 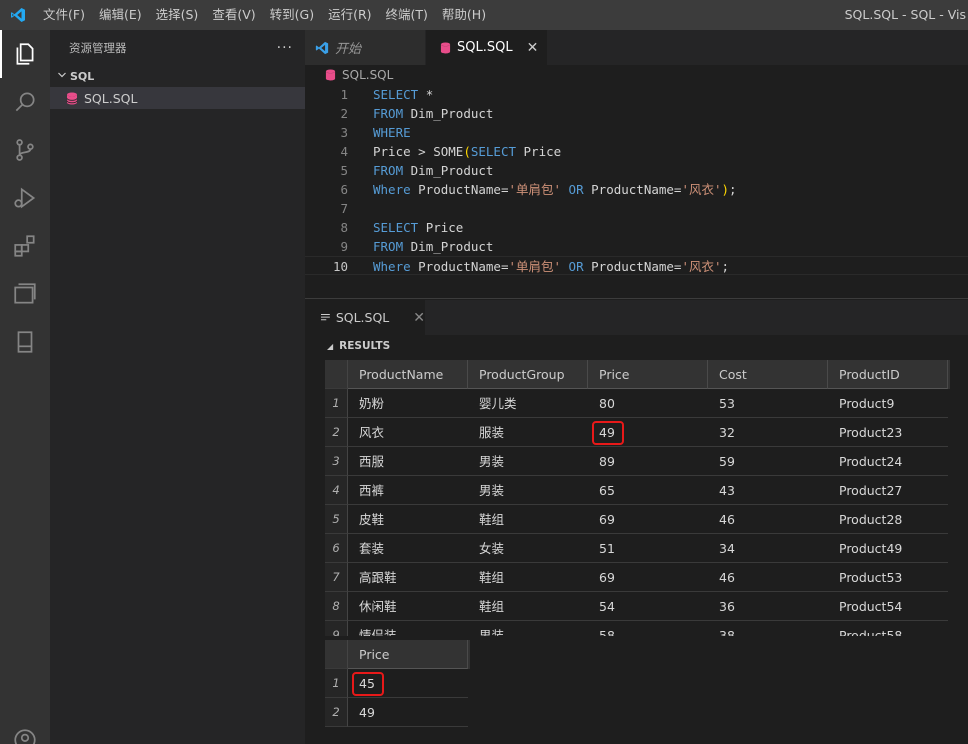 I want to click on table-row: 1 奶粉 婴儿类 80 53 Product9, so click(x=637, y=403).